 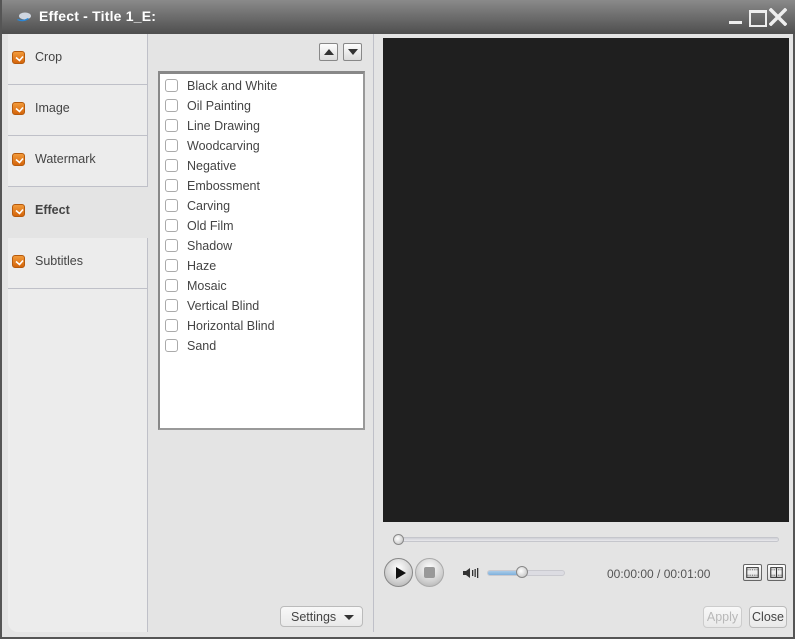 I want to click on effect-item: Embossment, so click(x=260, y=186).